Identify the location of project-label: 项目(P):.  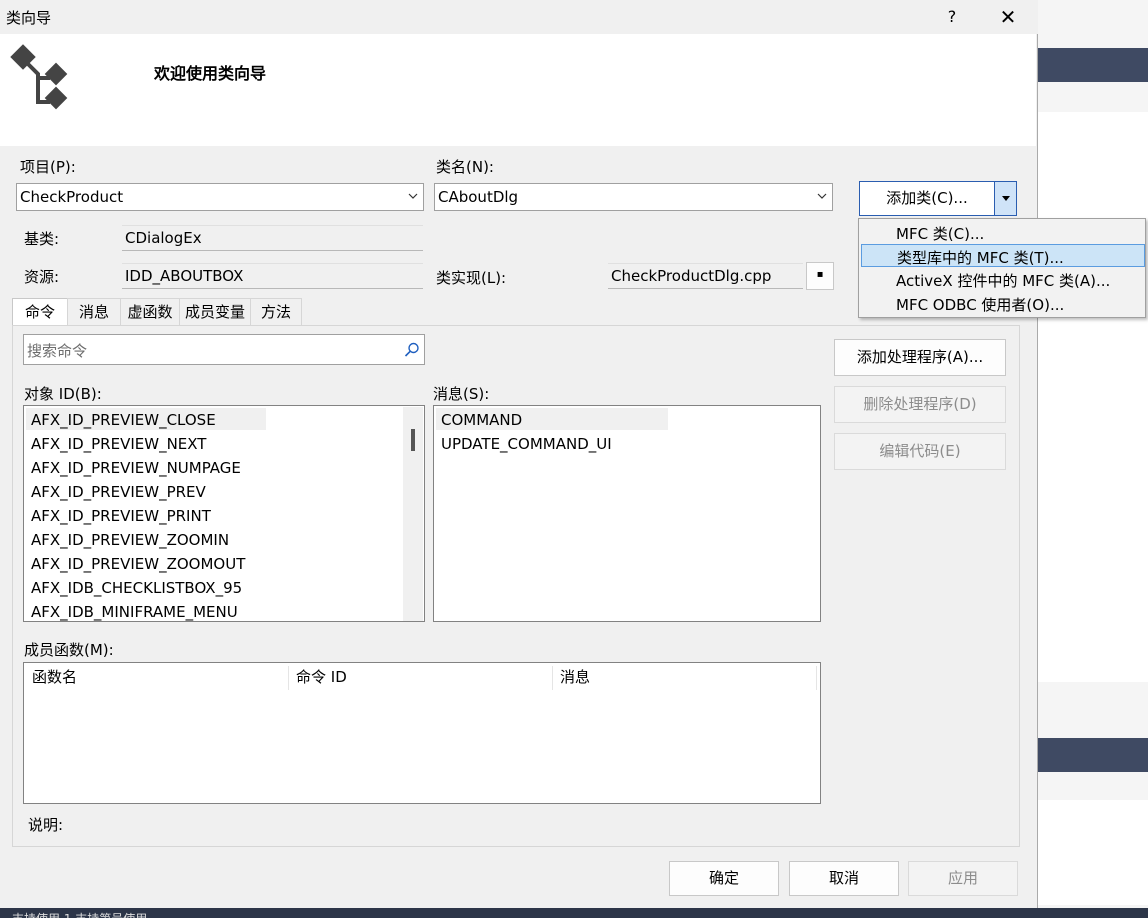
(48, 167).